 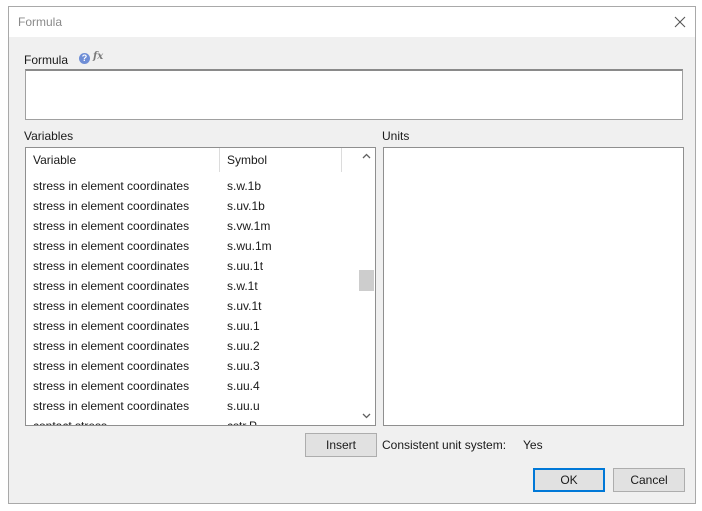 I want to click on cancel-button: Cancel, so click(x=649, y=480).